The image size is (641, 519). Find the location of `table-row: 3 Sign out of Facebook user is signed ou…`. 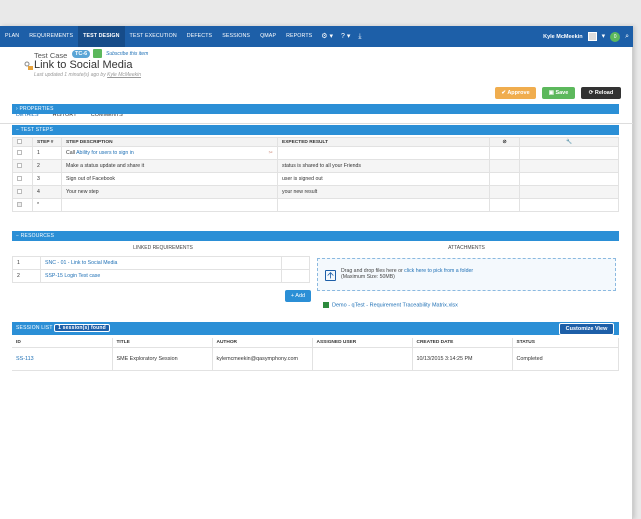

table-row: 3 Sign out of Facebook user is signed ou… is located at coordinates (315, 179).